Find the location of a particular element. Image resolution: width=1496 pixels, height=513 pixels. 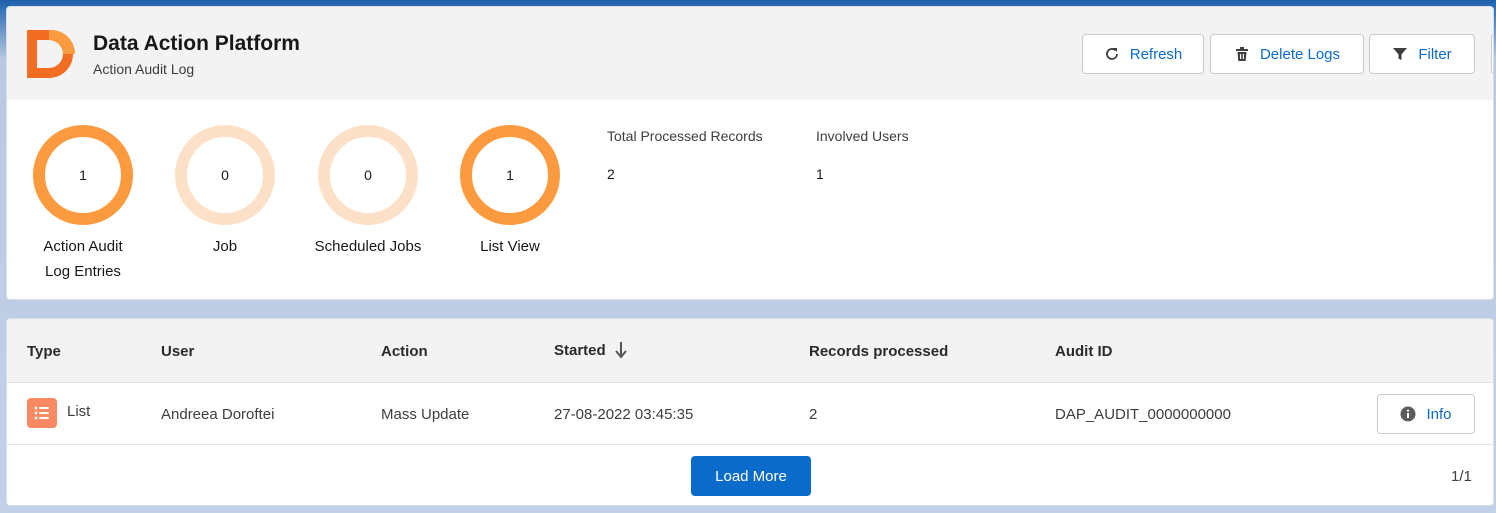

column-header-audit-id: Audit ID is located at coordinates (1084, 351).